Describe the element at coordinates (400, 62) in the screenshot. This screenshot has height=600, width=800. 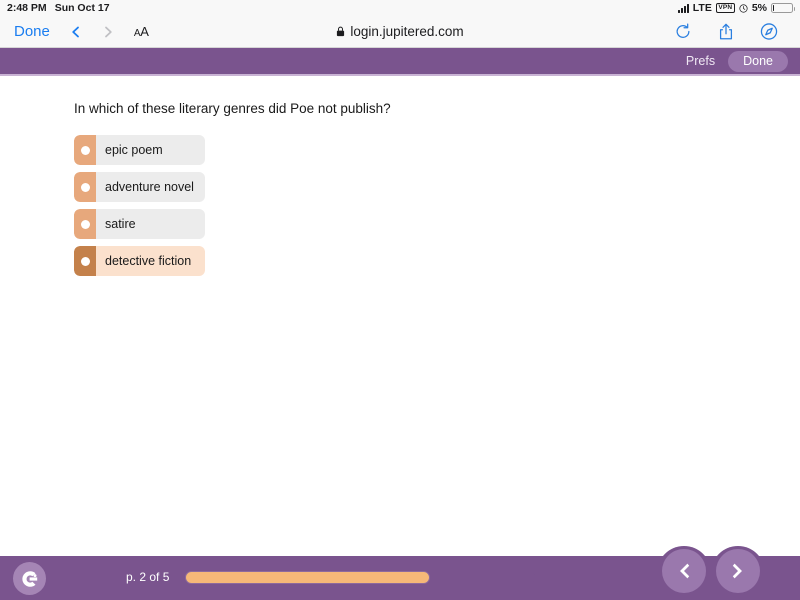
I see `app-header-bar: Prefs Done` at that location.